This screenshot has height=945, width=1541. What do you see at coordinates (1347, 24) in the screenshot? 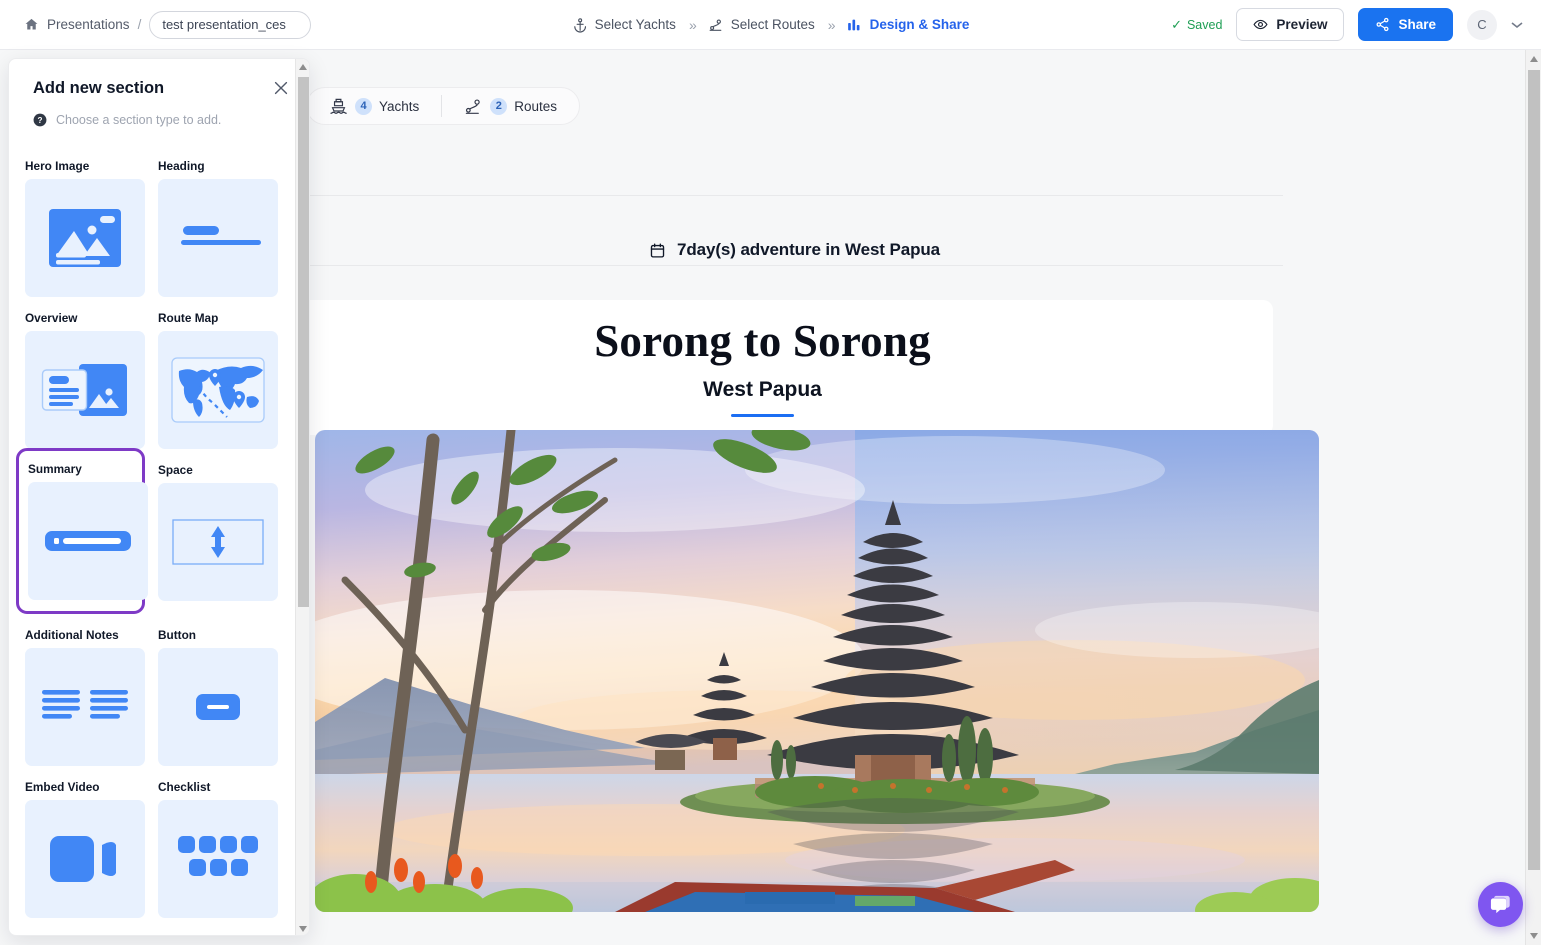
I see `top-bar-actions: ✓ Saved Preview Share C` at bounding box center [1347, 24].